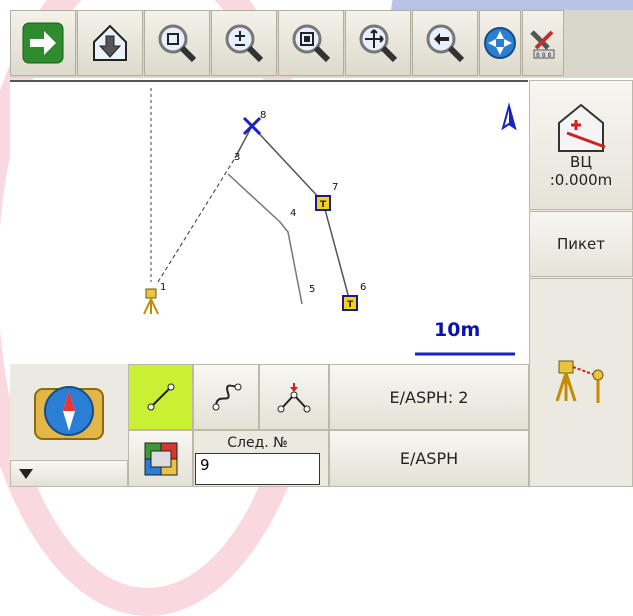 The width and height of the screenshot is (633, 616). I want to click on pan-button, so click(378, 43).